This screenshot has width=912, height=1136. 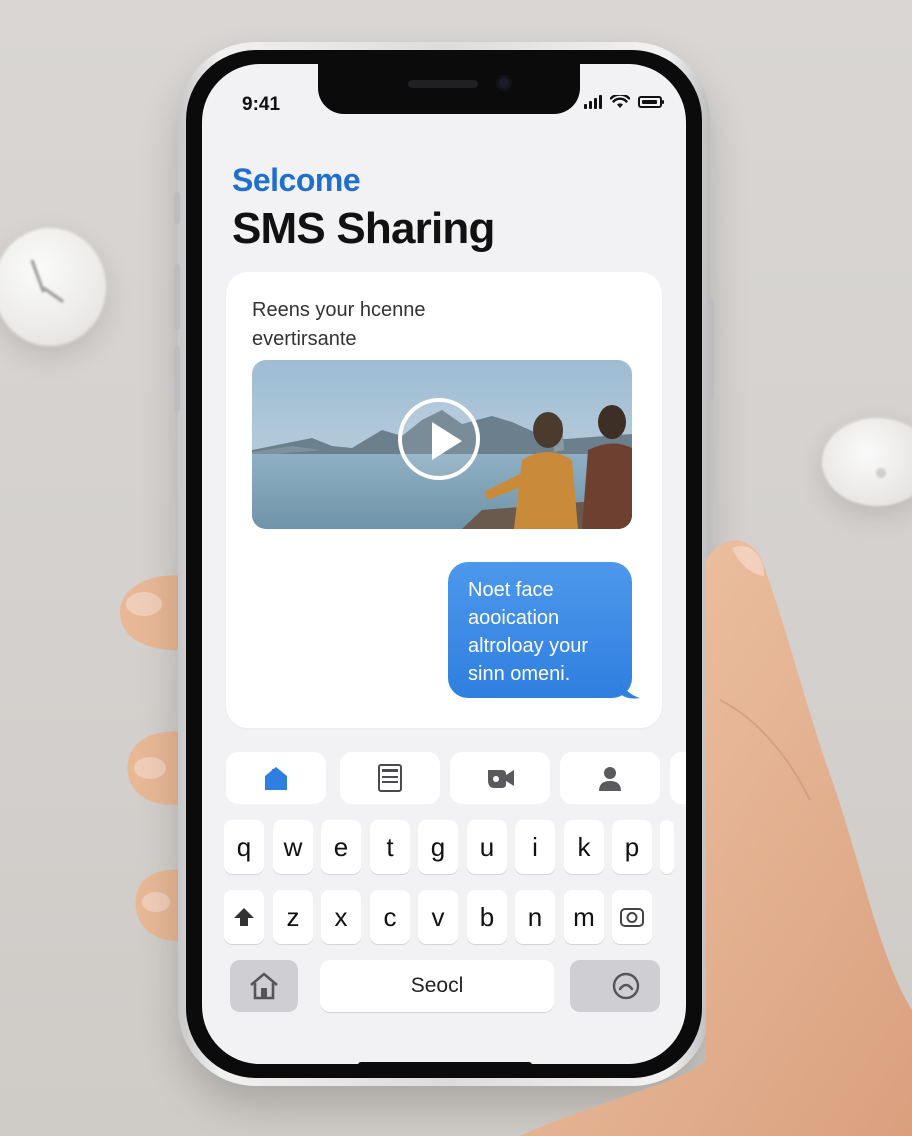 What do you see at coordinates (293, 847) in the screenshot?
I see `key-w: w` at bounding box center [293, 847].